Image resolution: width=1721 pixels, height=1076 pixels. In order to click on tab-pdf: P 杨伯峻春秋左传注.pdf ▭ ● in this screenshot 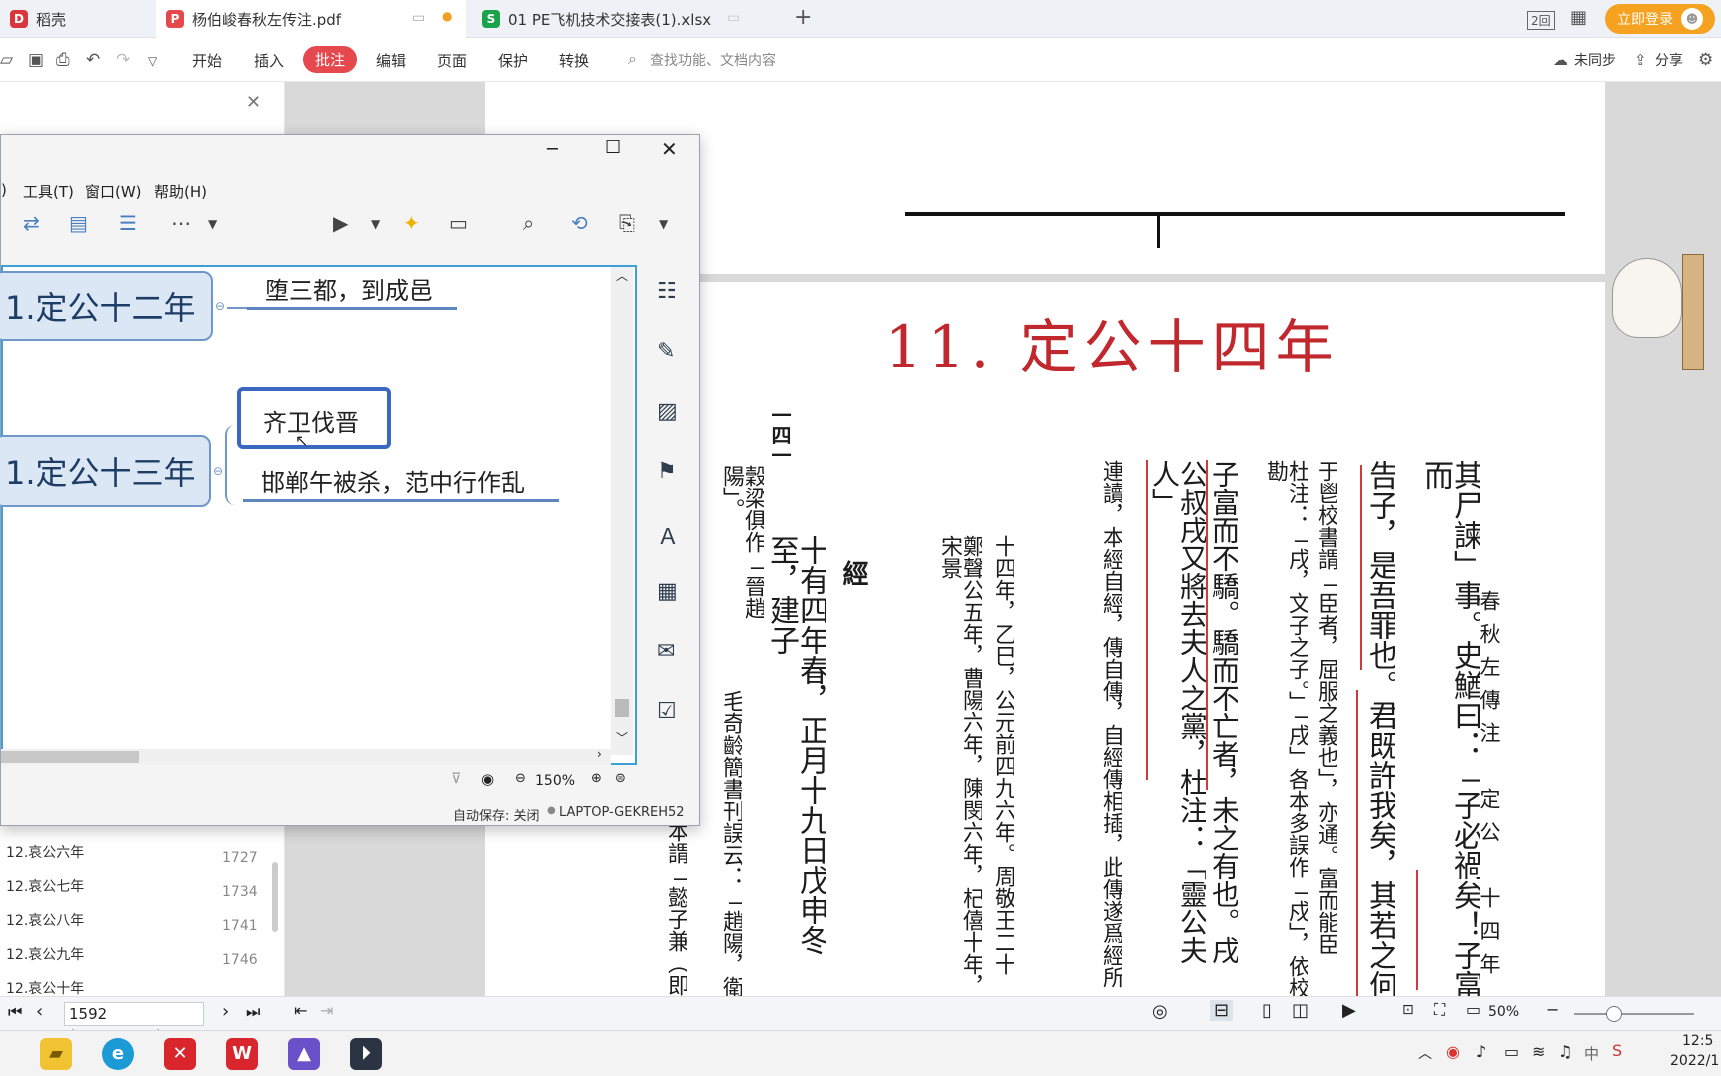, I will do `click(311, 19)`.